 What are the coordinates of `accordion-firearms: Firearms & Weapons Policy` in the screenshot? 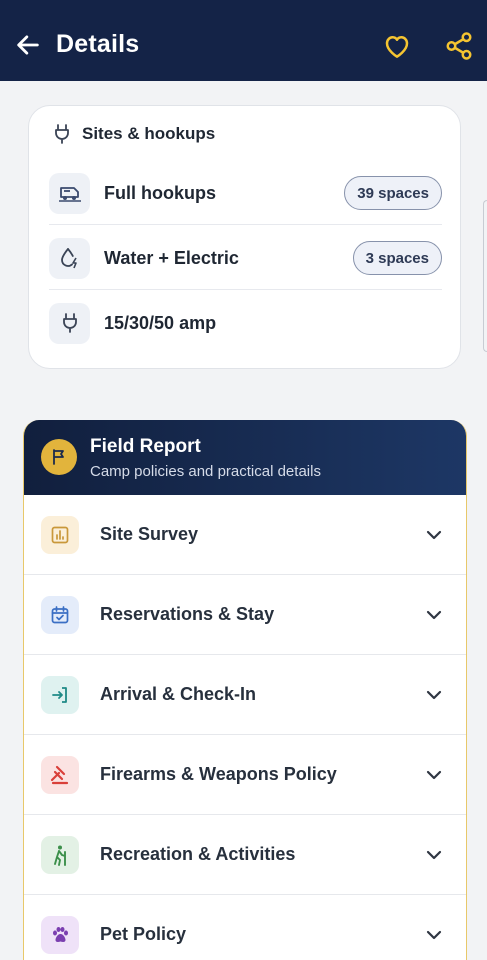 It's located at (245, 775).